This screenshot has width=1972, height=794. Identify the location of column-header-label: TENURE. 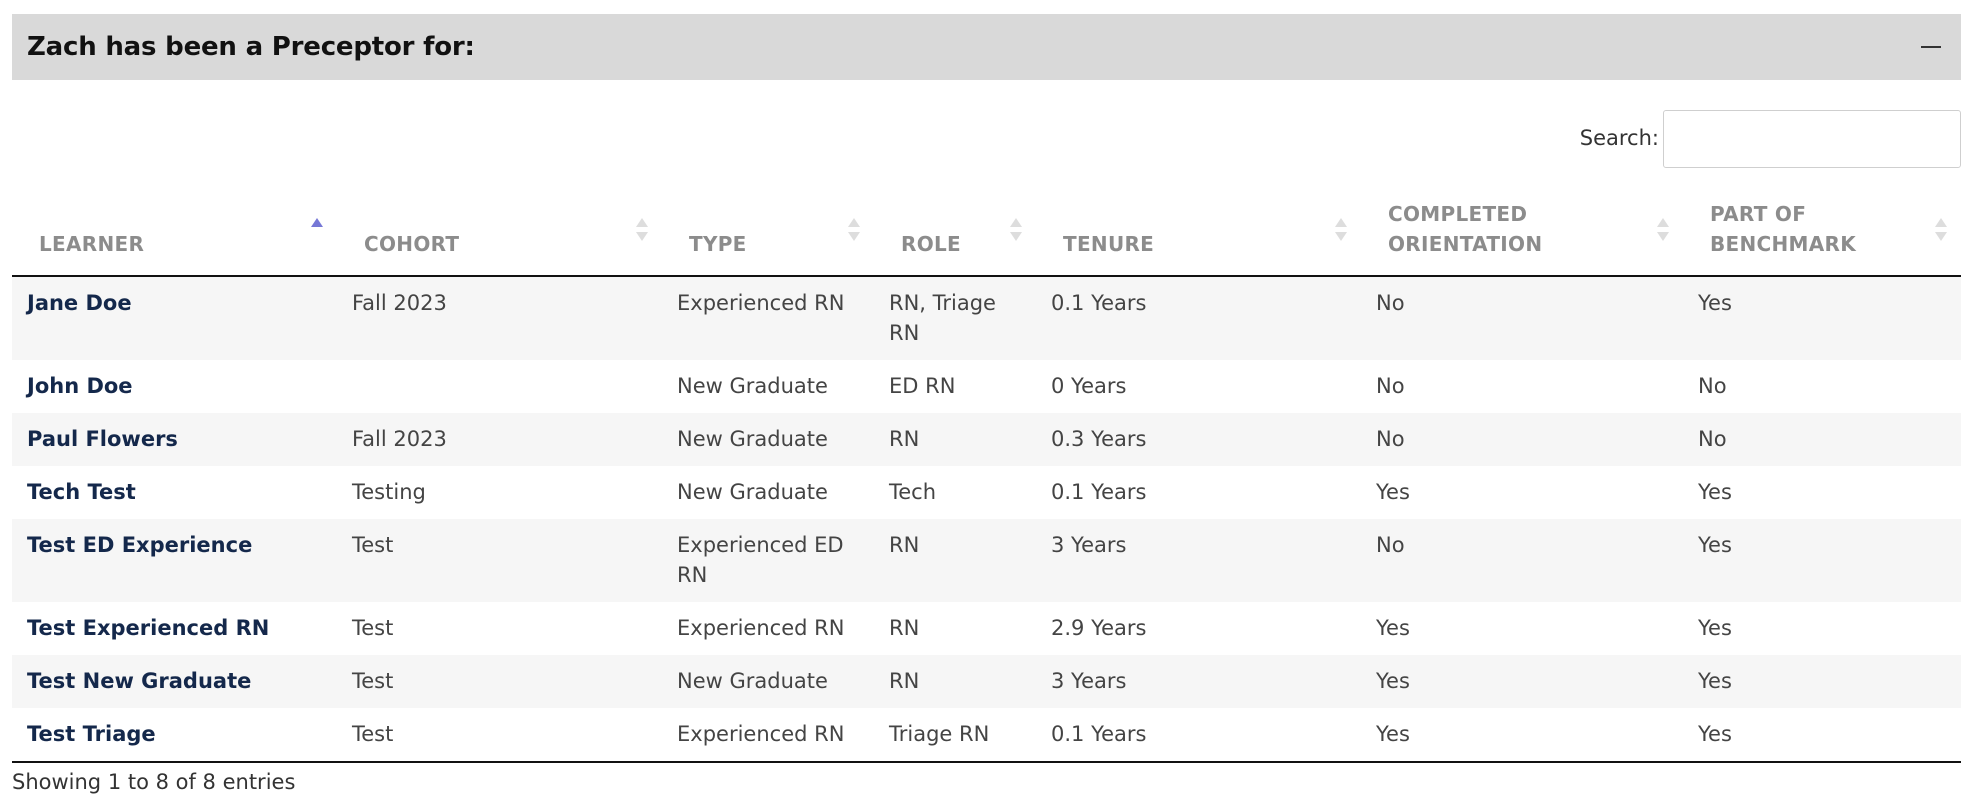
(1109, 244).